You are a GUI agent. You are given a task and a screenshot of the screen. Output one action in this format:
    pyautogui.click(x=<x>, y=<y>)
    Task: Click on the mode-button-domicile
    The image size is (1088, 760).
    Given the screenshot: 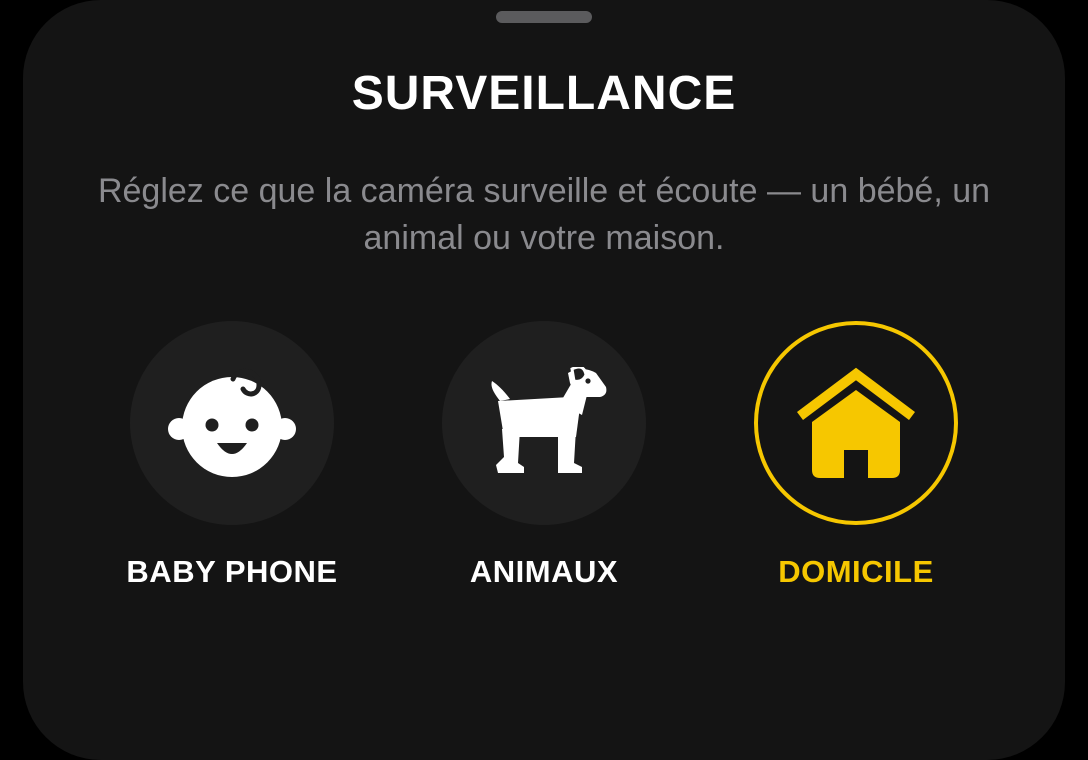 What is the action you would take?
    pyautogui.click(x=856, y=423)
    